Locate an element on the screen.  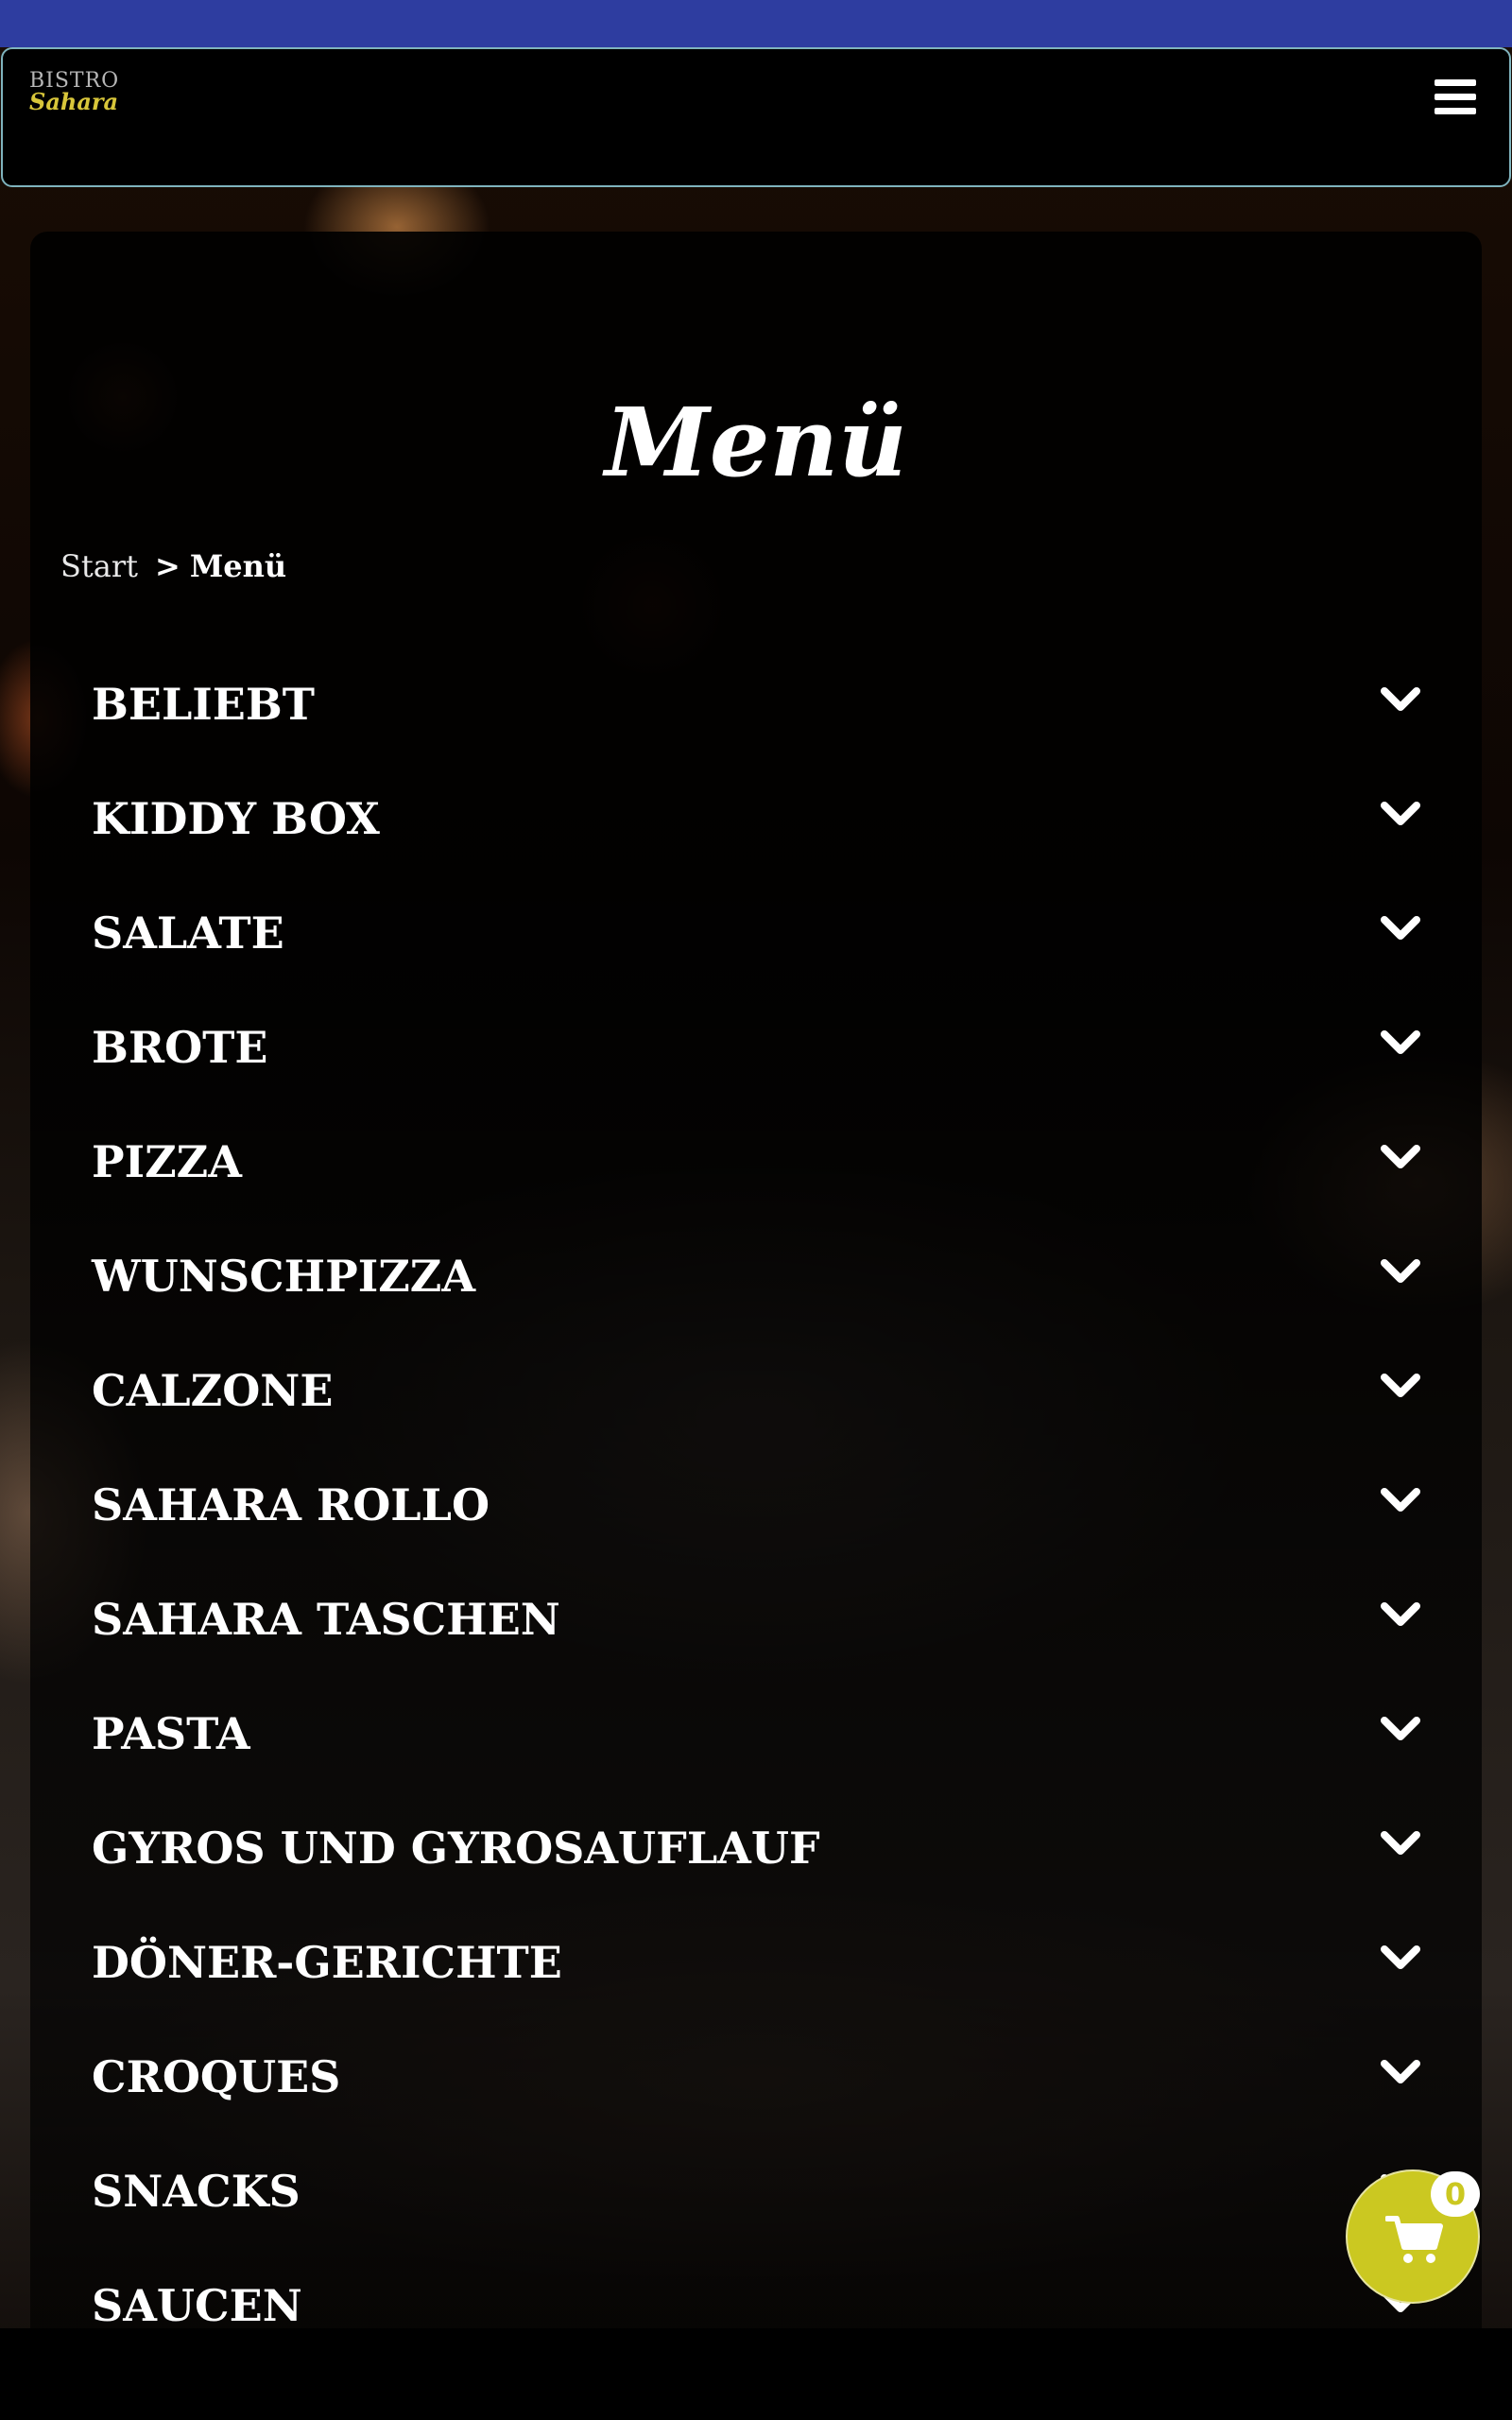
category-item-sahara-rollo: SAHARA ROLLO is located at coordinates (756, 1534).